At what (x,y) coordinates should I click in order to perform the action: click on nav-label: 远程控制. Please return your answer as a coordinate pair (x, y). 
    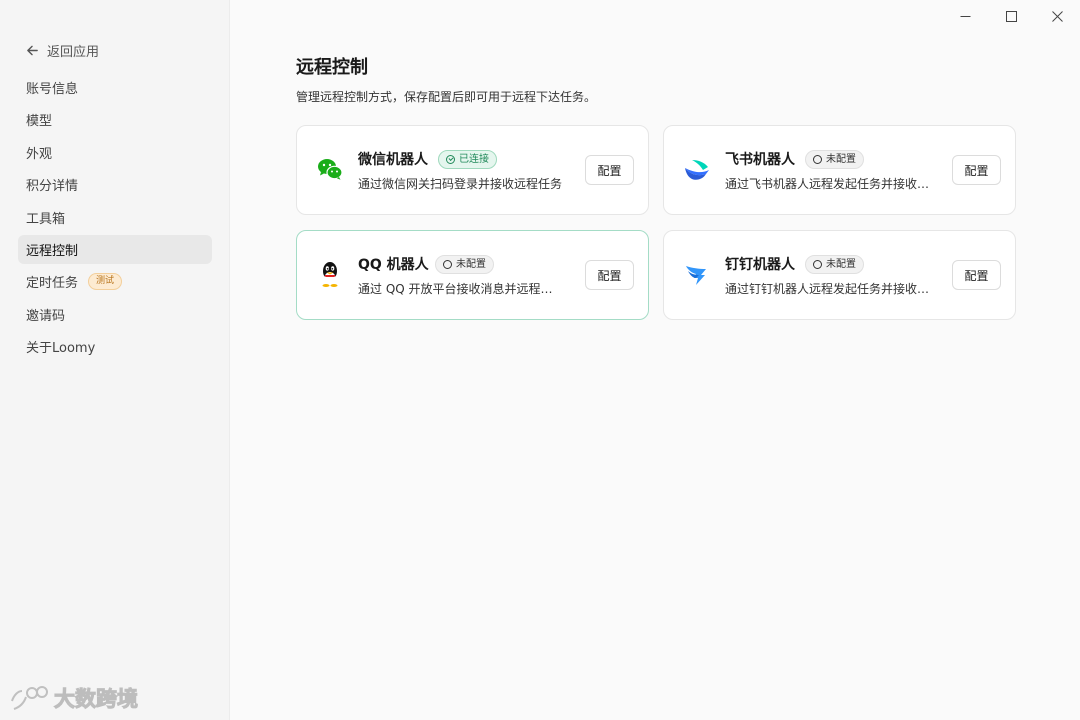
    Looking at the image, I should click on (52, 251).